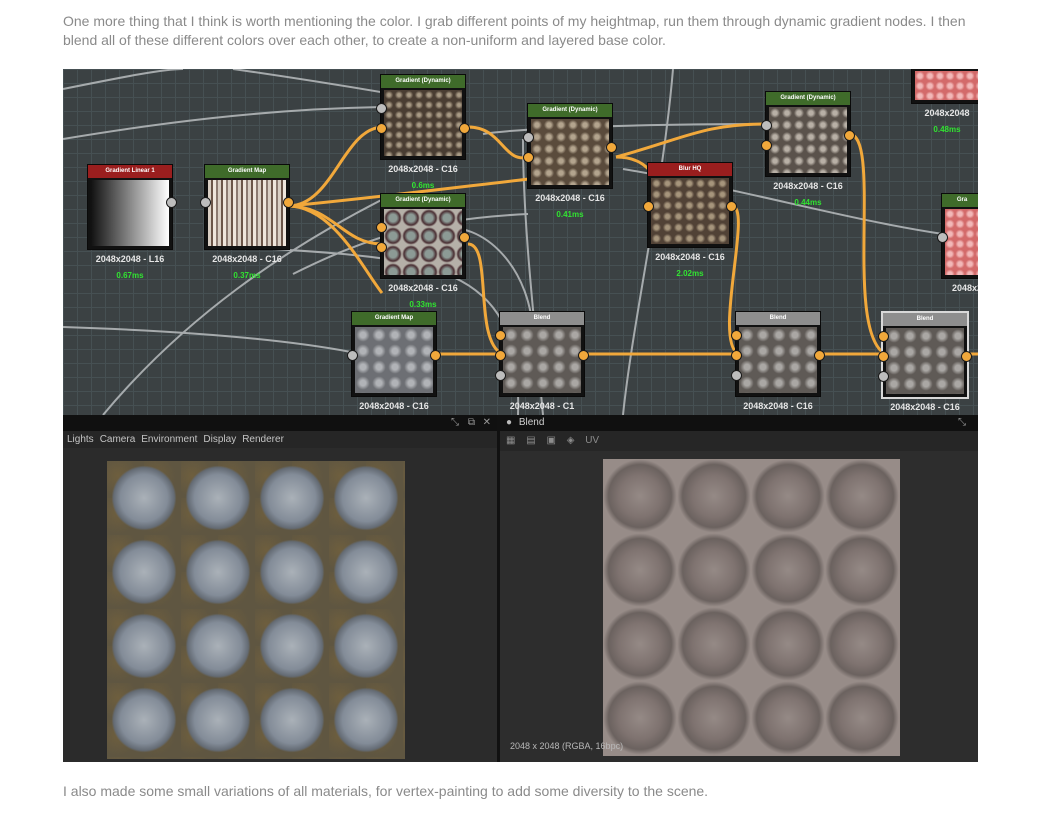  What do you see at coordinates (118, 439) in the screenshot?
I see `menu-camera: Camera` at bounding box center [118, 439].